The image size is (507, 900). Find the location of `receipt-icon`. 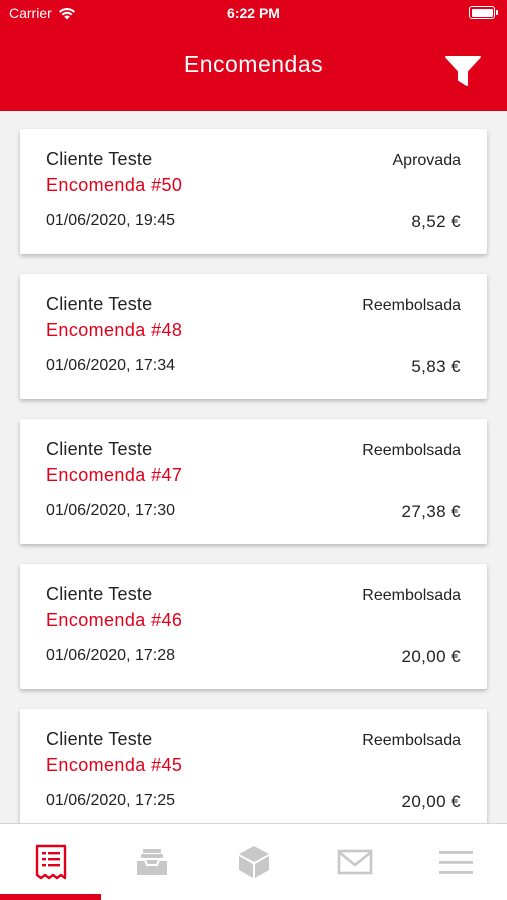

receipt-icon is located at coordinates (50, 862).